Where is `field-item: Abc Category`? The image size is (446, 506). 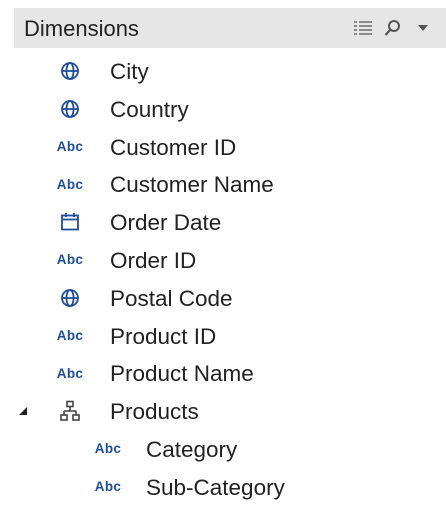 field-item: Abc Category is located at coordinates (223, 449).